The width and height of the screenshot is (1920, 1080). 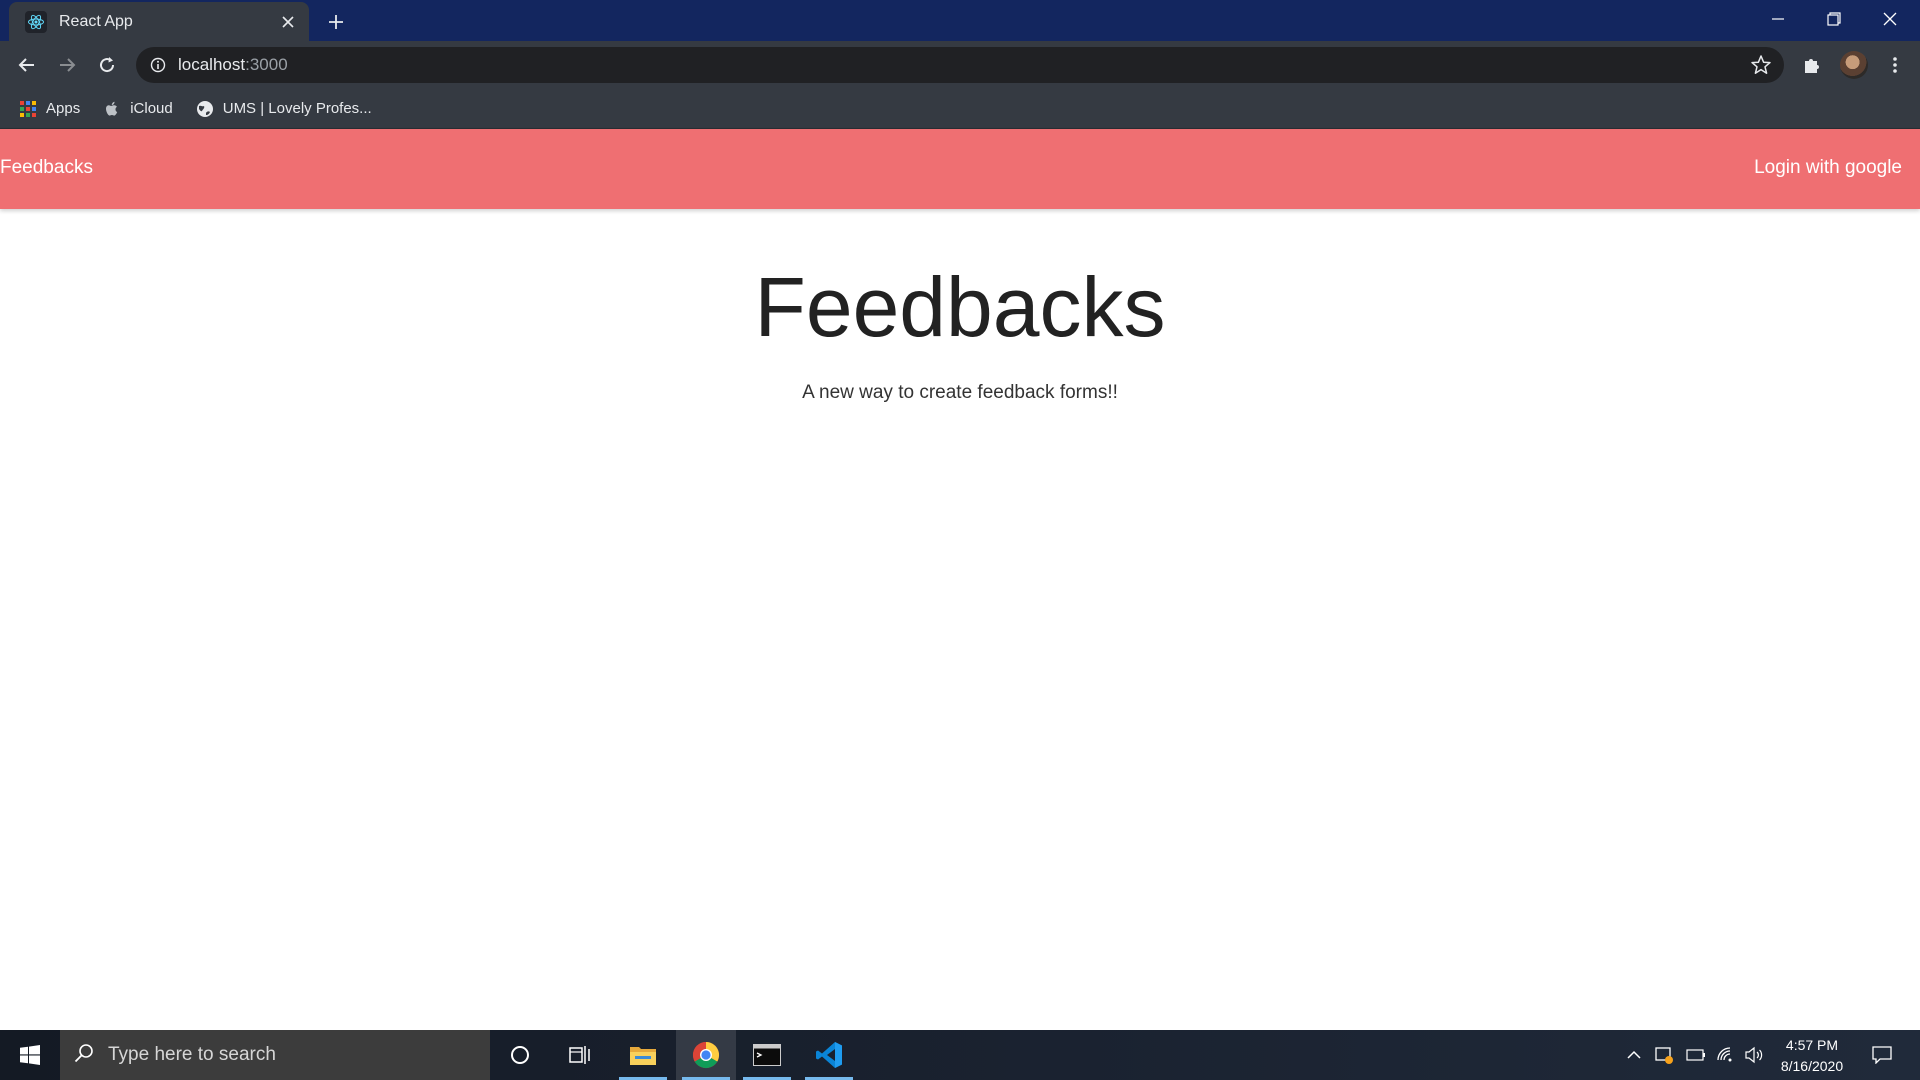 I want to click on login-with-google-link: Login with google, so click(x=1828, y=168).